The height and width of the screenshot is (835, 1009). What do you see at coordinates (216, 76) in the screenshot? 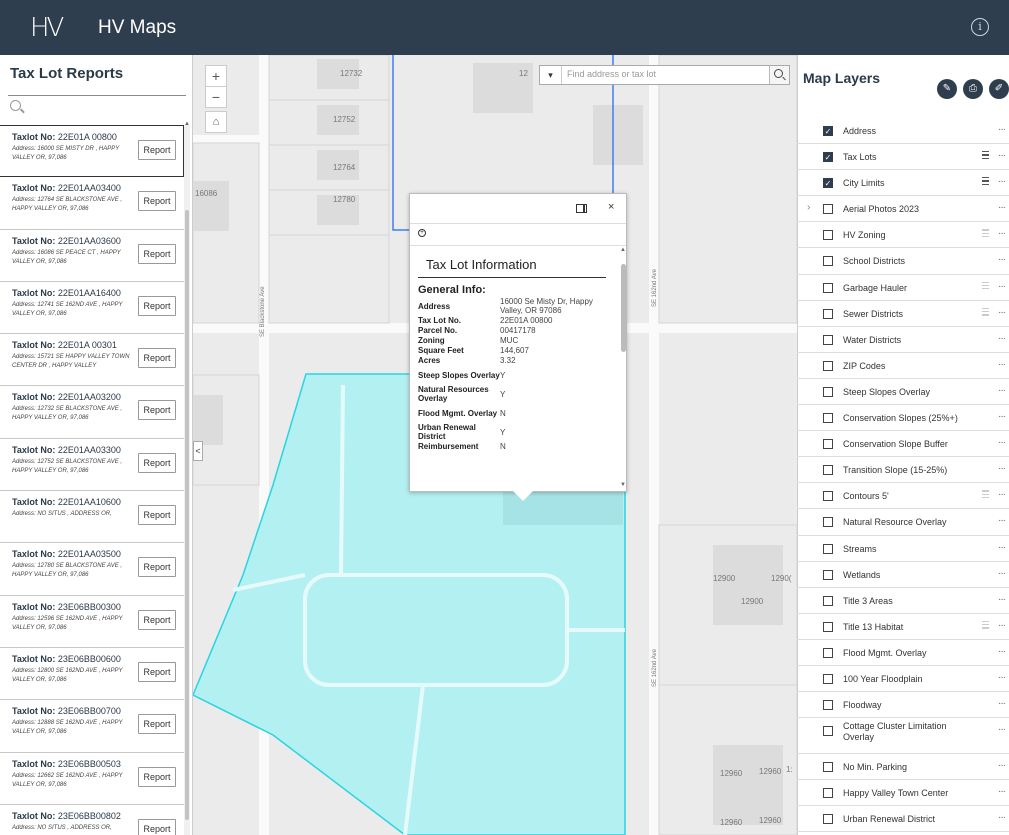
I see `zoom-in-button: +` at bounding box center [216, 76].